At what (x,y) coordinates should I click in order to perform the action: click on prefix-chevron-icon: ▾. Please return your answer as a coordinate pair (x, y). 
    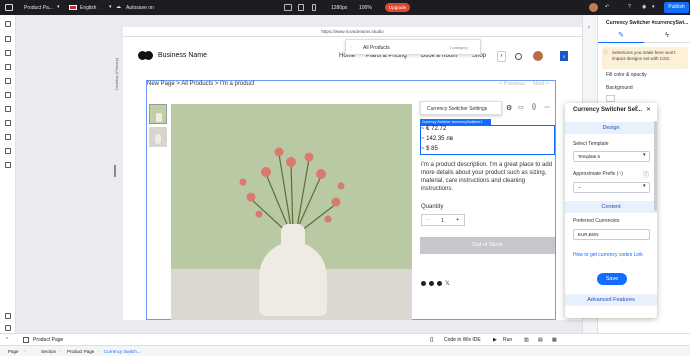
    Looking at the image, I should click on (644, 186).